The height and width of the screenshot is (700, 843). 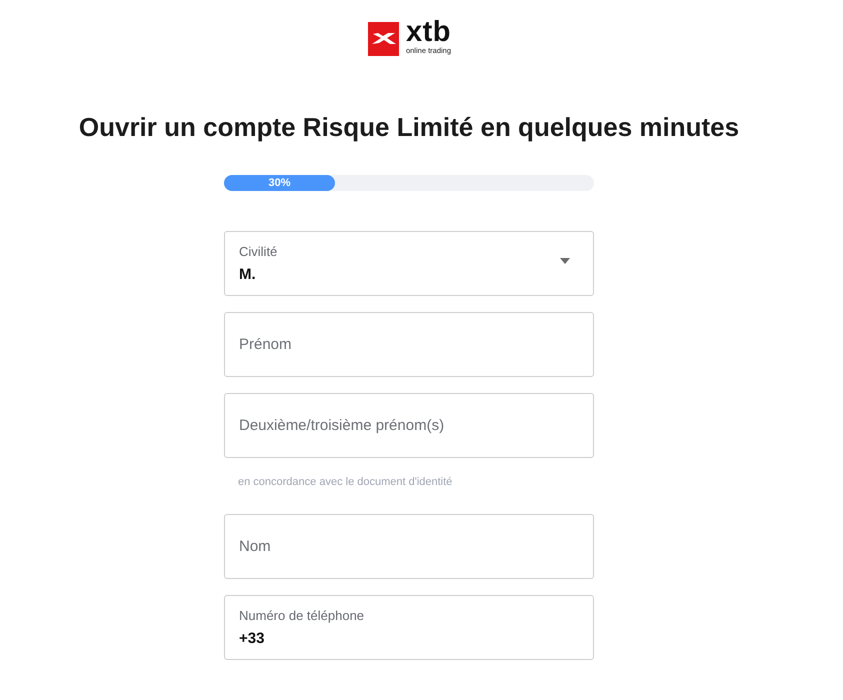 What do you see at coordinates (565, 261) in the screenshot?
I see `caret-icon` at bounding box center [565, 261].